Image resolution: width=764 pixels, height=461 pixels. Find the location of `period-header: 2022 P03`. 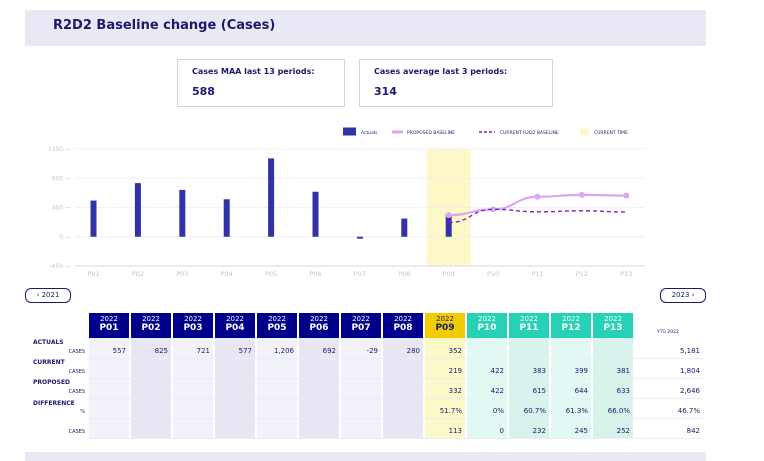

period-header: 2022 P03 is located at coordinates (193, 325).